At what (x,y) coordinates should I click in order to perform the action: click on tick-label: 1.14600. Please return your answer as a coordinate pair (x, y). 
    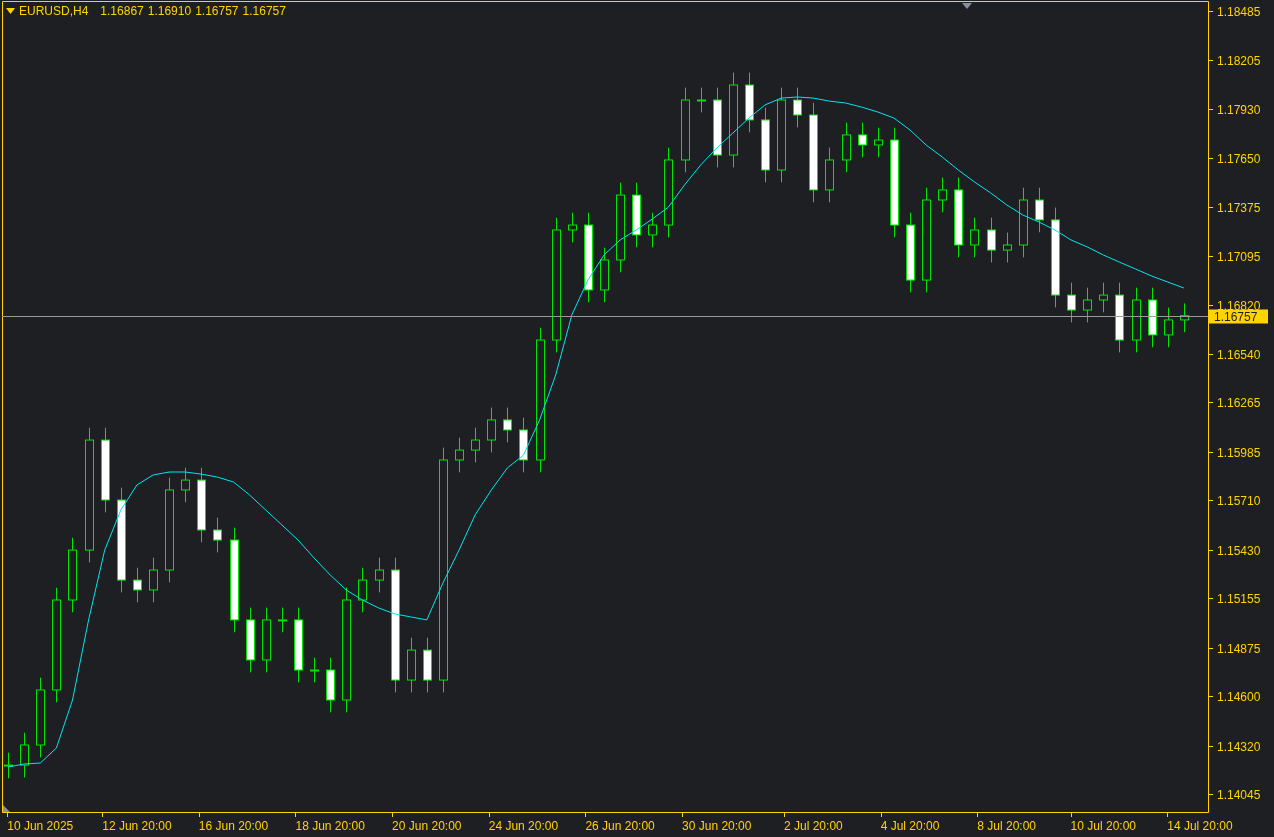
    Looking at the image, I should click on (1239, 696).